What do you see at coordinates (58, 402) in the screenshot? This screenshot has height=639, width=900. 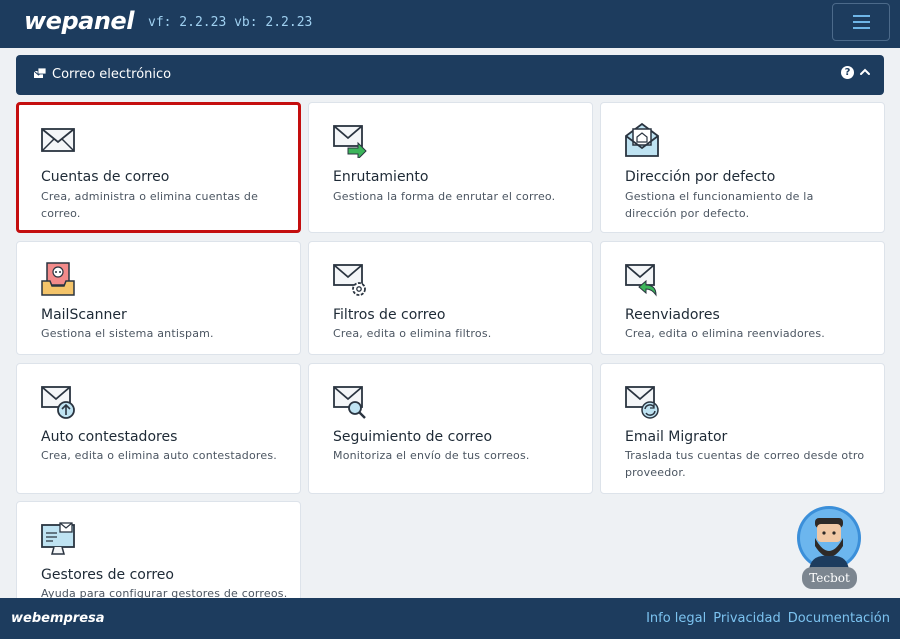 I see `envelope-upload-icon` at bounding box center [58, 402].